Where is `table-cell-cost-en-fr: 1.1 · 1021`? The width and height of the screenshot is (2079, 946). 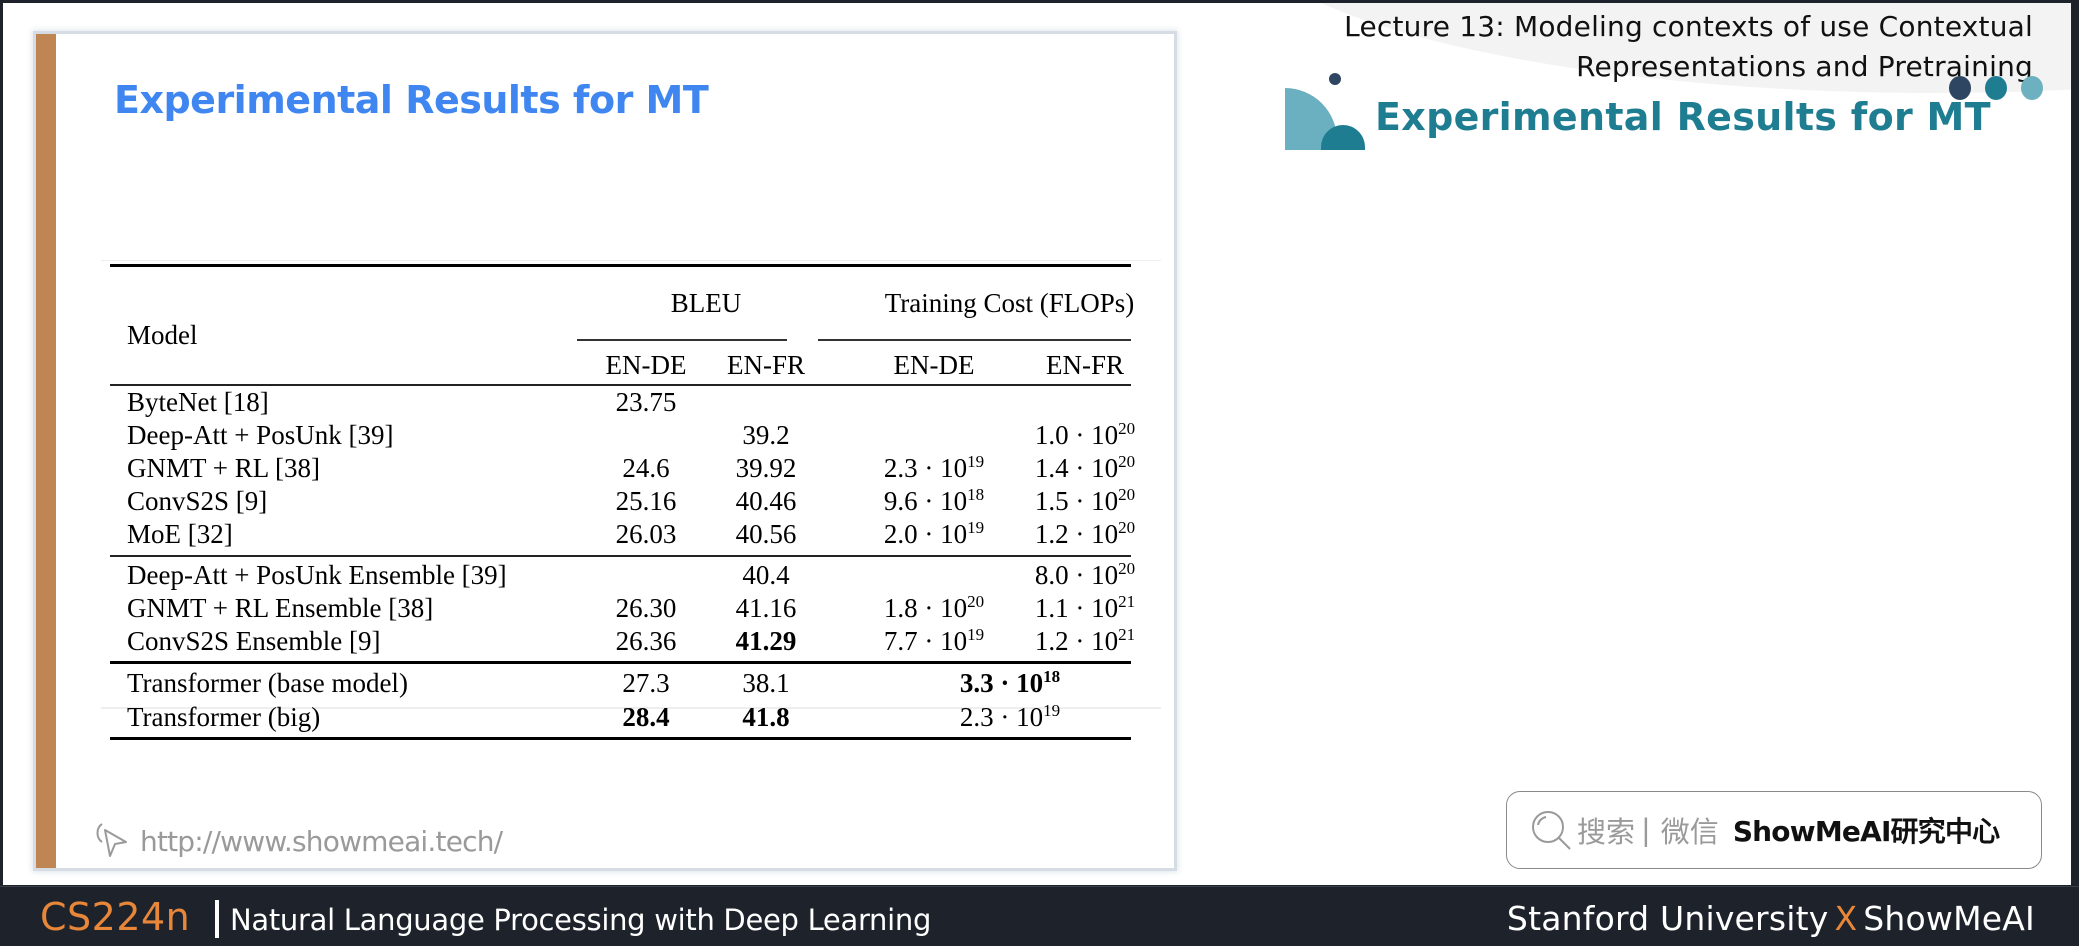 table-cell-cost-en-fr: 1.1 · 1021 is located at coordinates (1085, 607).